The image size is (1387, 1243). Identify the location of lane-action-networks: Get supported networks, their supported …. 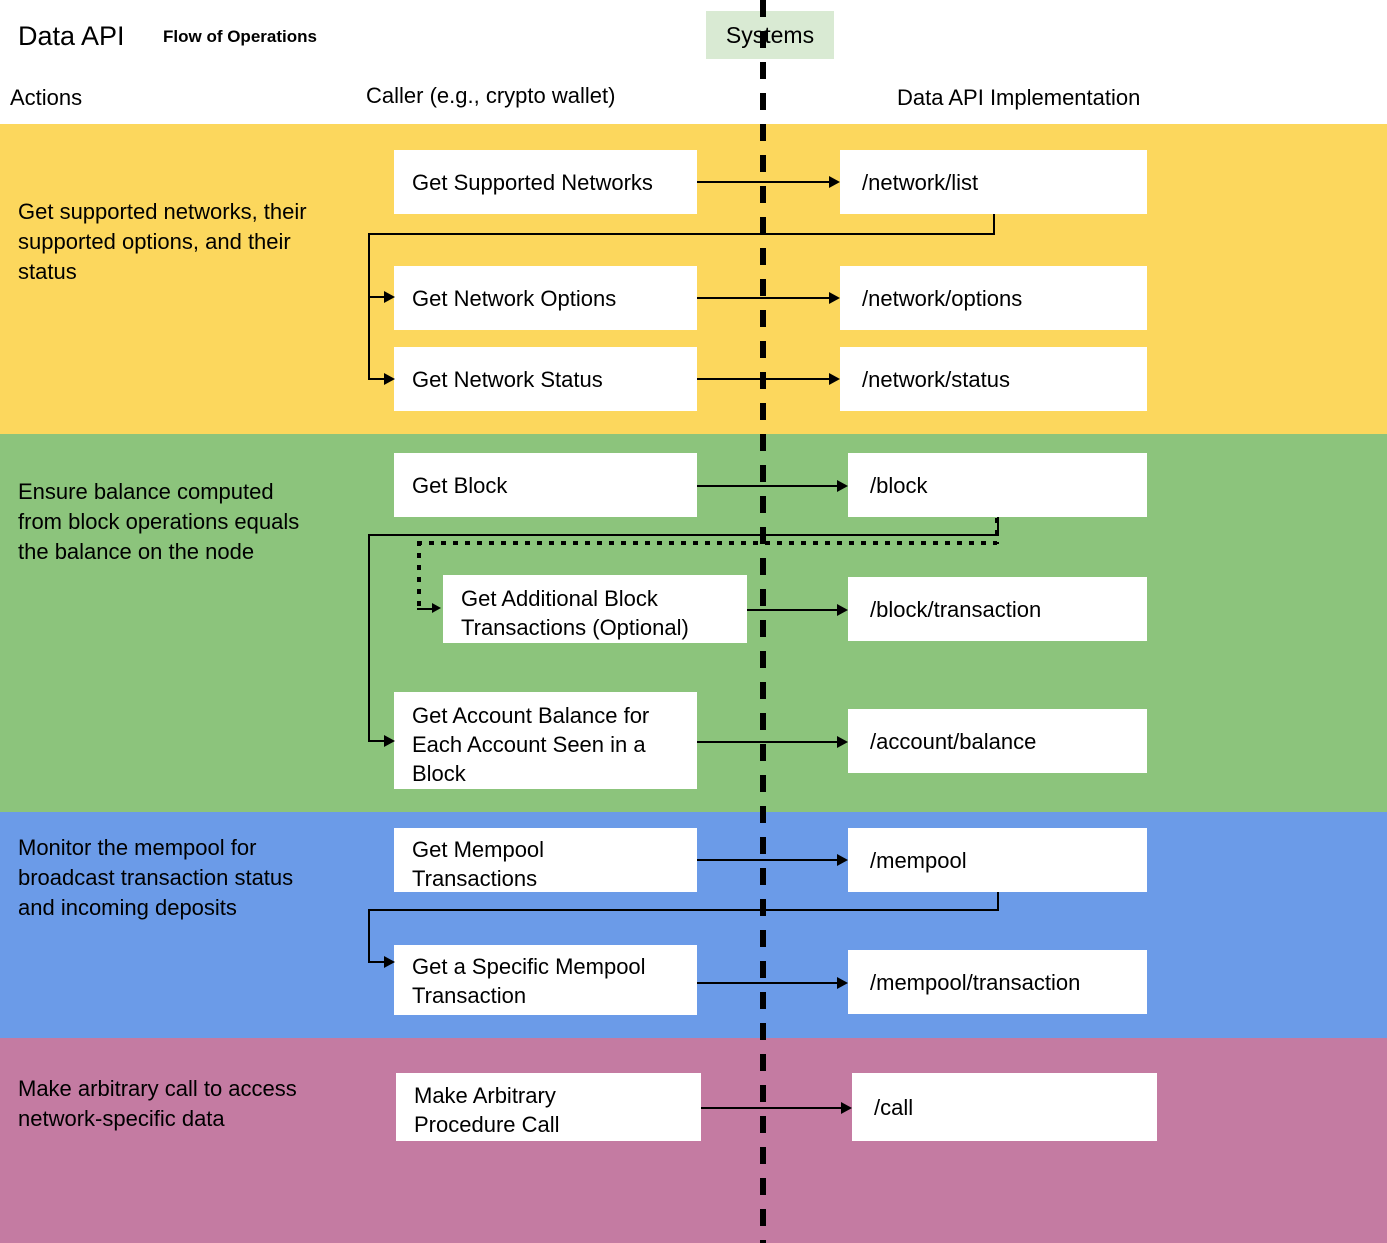
(162, 241).